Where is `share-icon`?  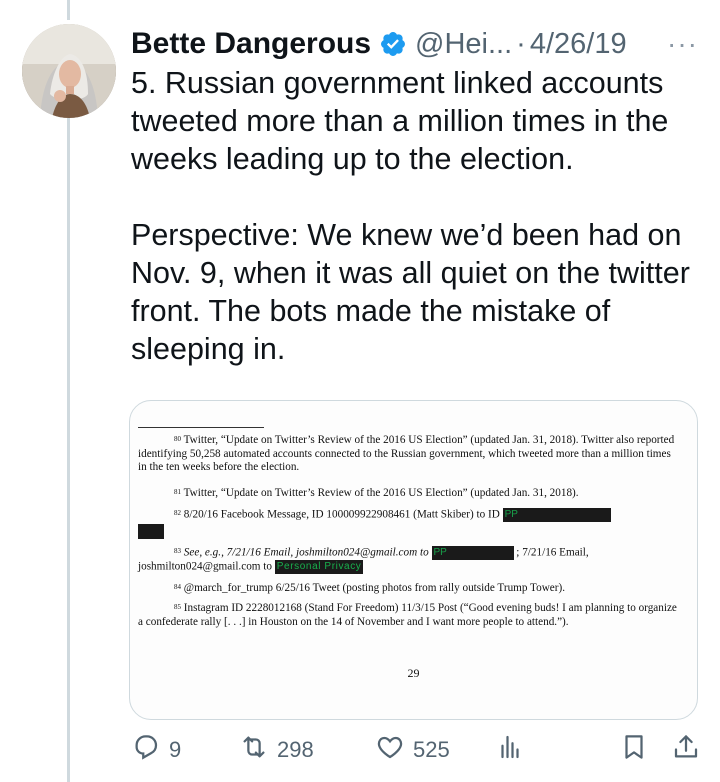
share-icon is located at coordinates (686, 750).